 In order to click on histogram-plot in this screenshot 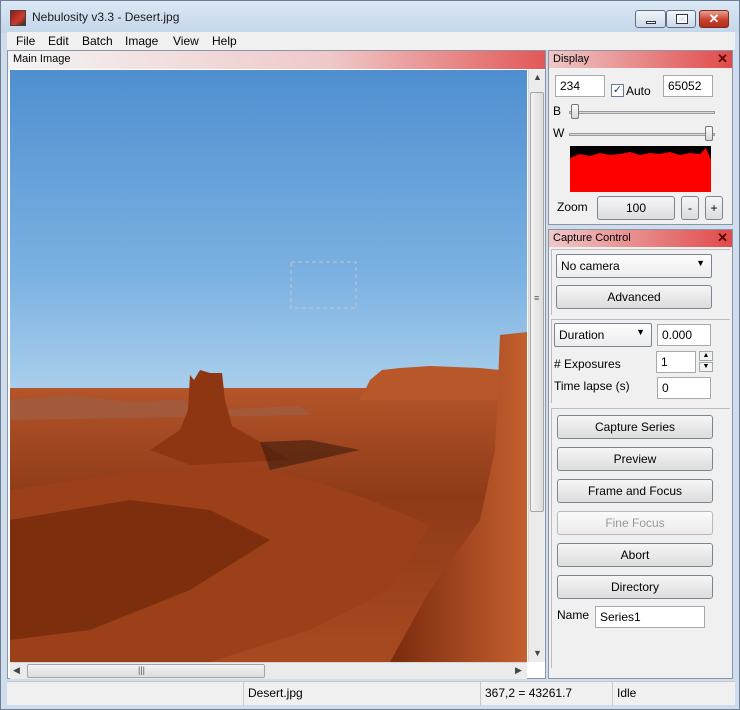, I will do `click(640, 170)`.